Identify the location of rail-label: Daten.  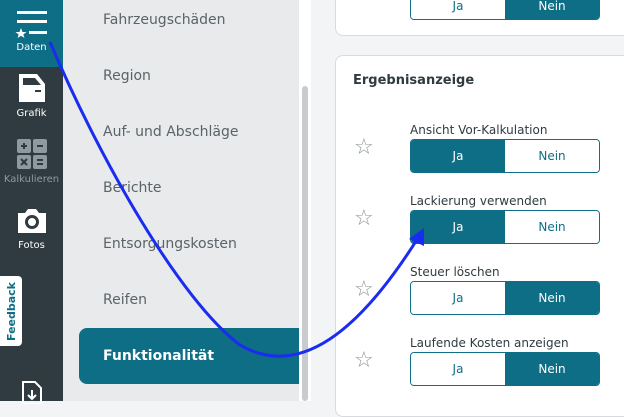
(31, 47).